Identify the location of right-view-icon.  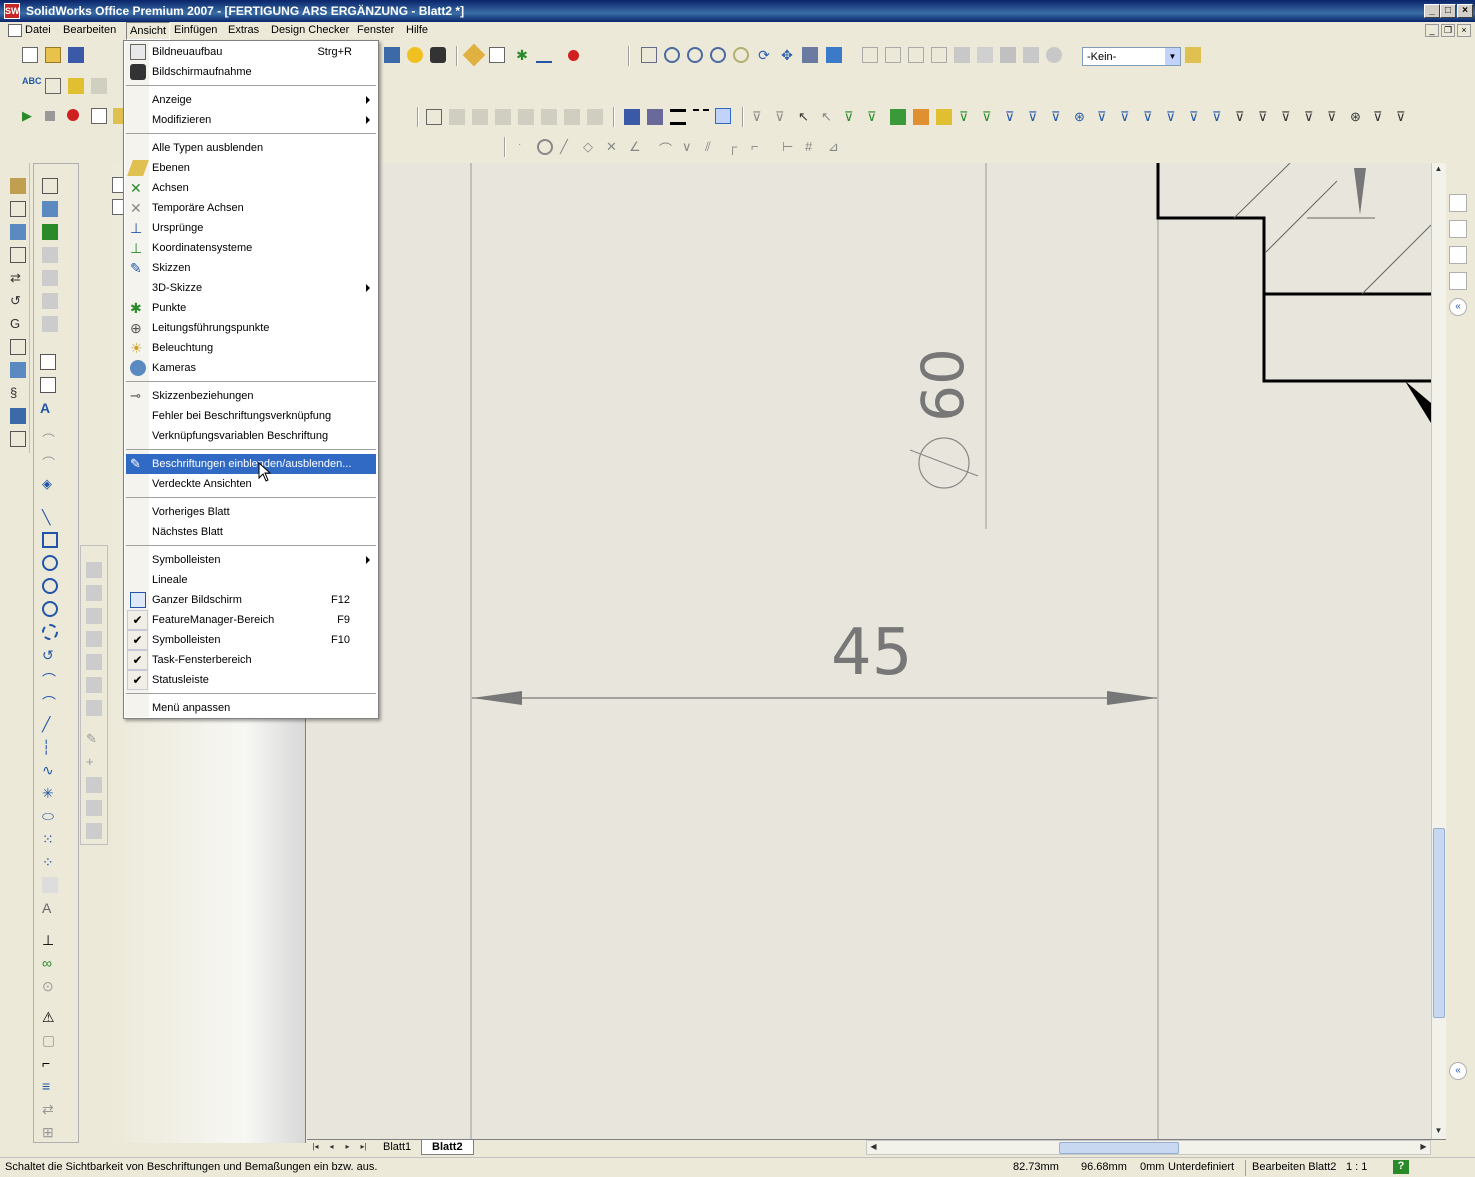
(94, 639).